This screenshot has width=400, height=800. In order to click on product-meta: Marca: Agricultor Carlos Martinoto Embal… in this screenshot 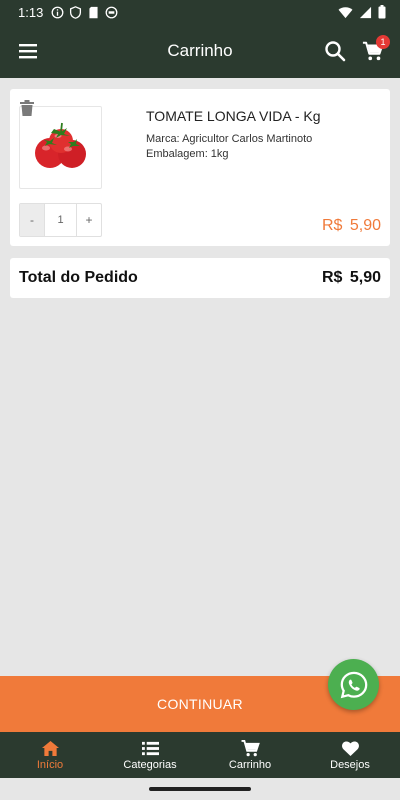, I will do `click(229, 147)`.